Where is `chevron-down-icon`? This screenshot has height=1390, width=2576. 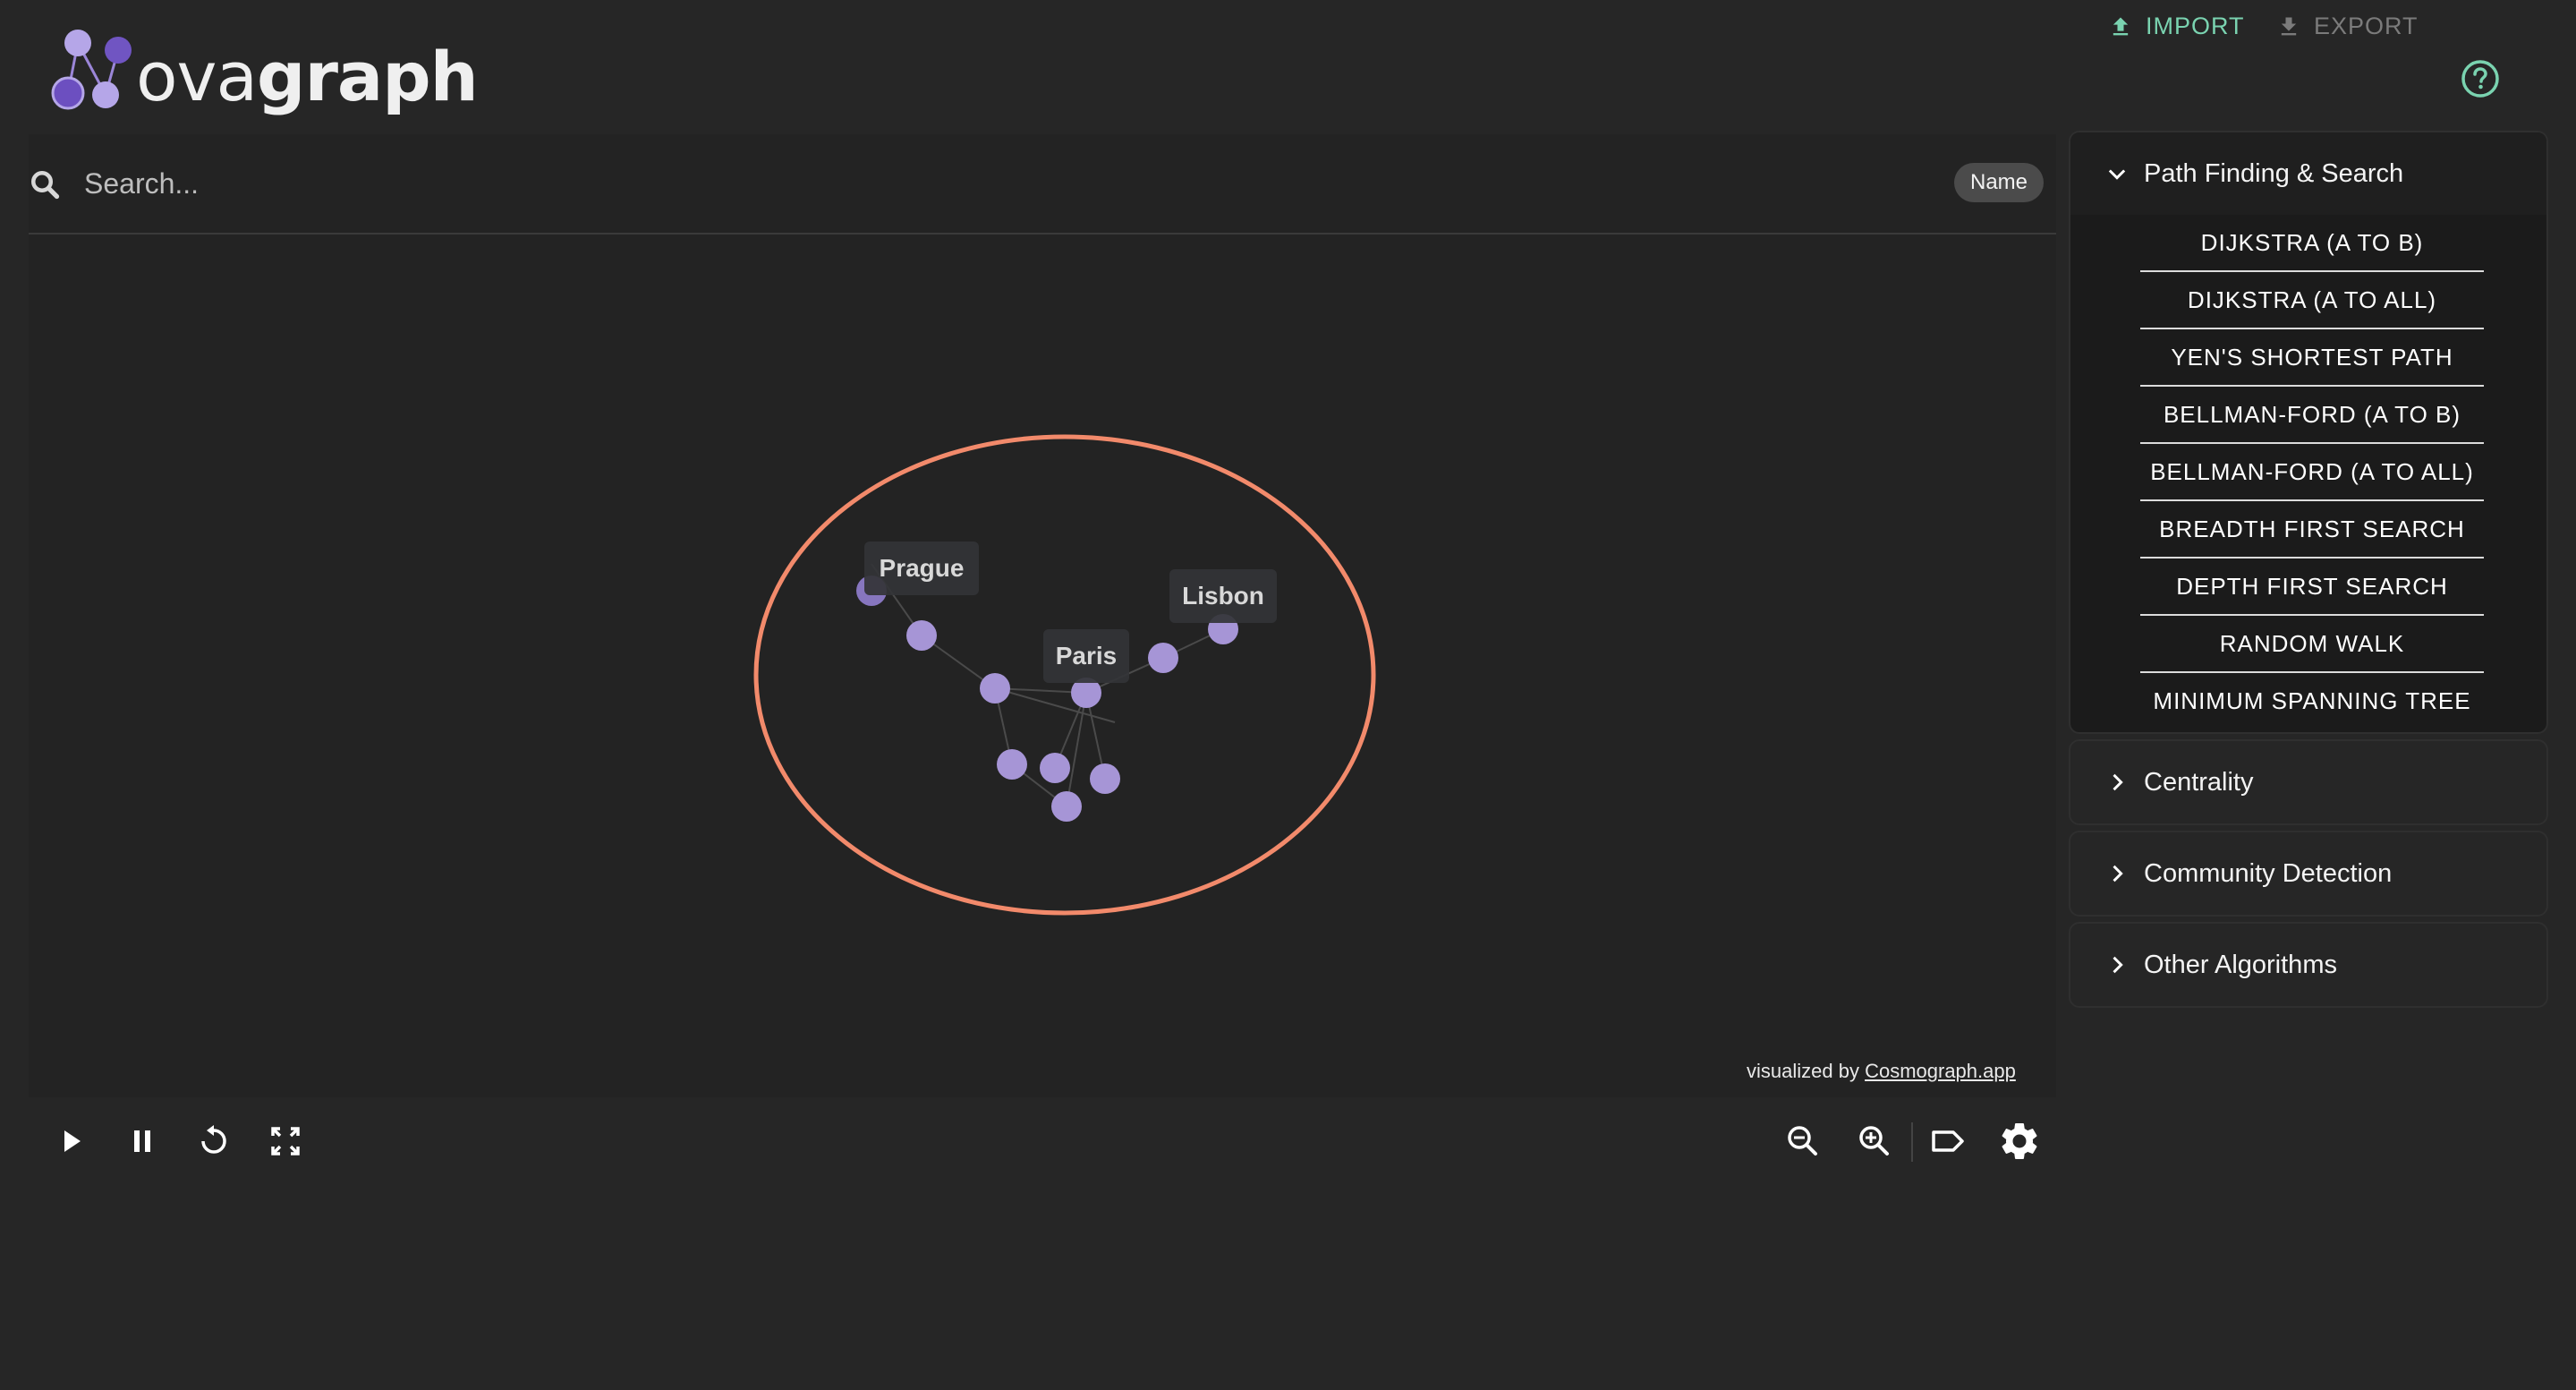 chevron-down-icon is located at coordinates (2117, 174).